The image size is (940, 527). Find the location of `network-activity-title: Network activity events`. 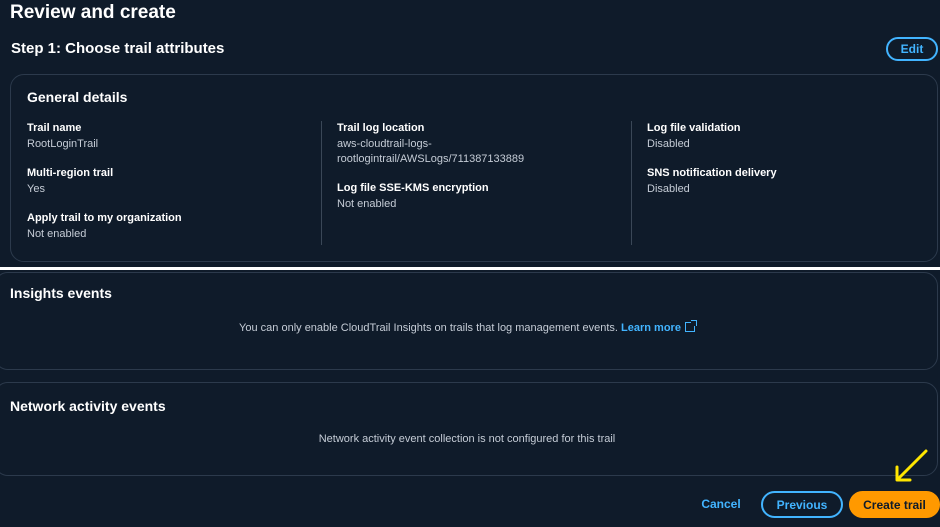

network-activity-title: Network activity events is located at coordinates (88, 406).